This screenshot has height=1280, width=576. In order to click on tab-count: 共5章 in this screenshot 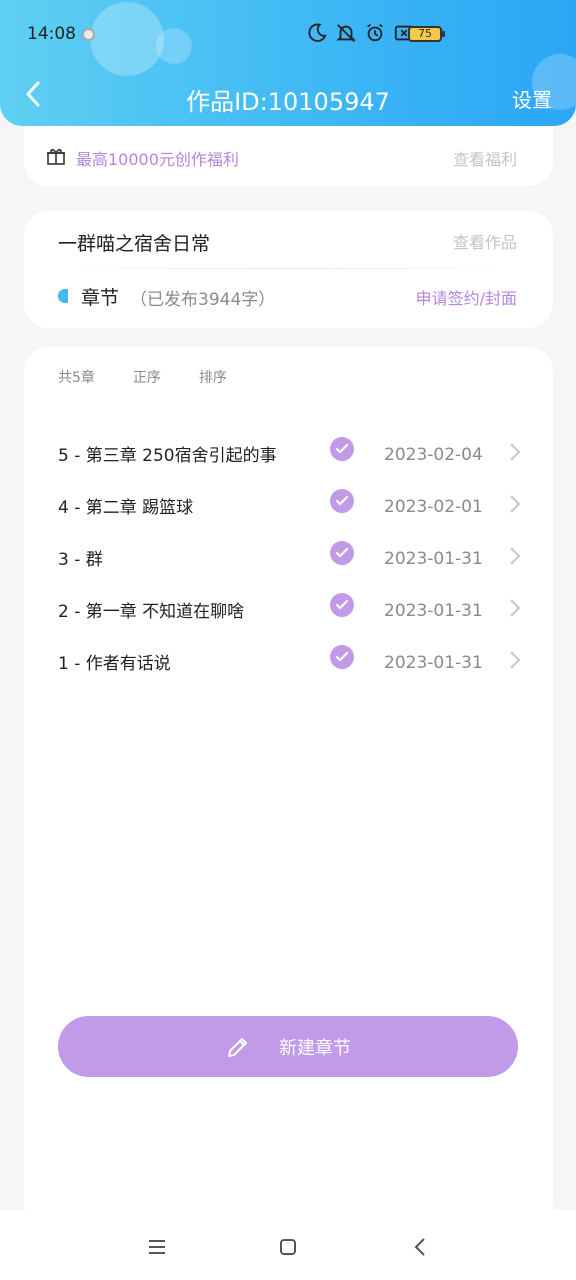, I will do `click(76, 378)`.